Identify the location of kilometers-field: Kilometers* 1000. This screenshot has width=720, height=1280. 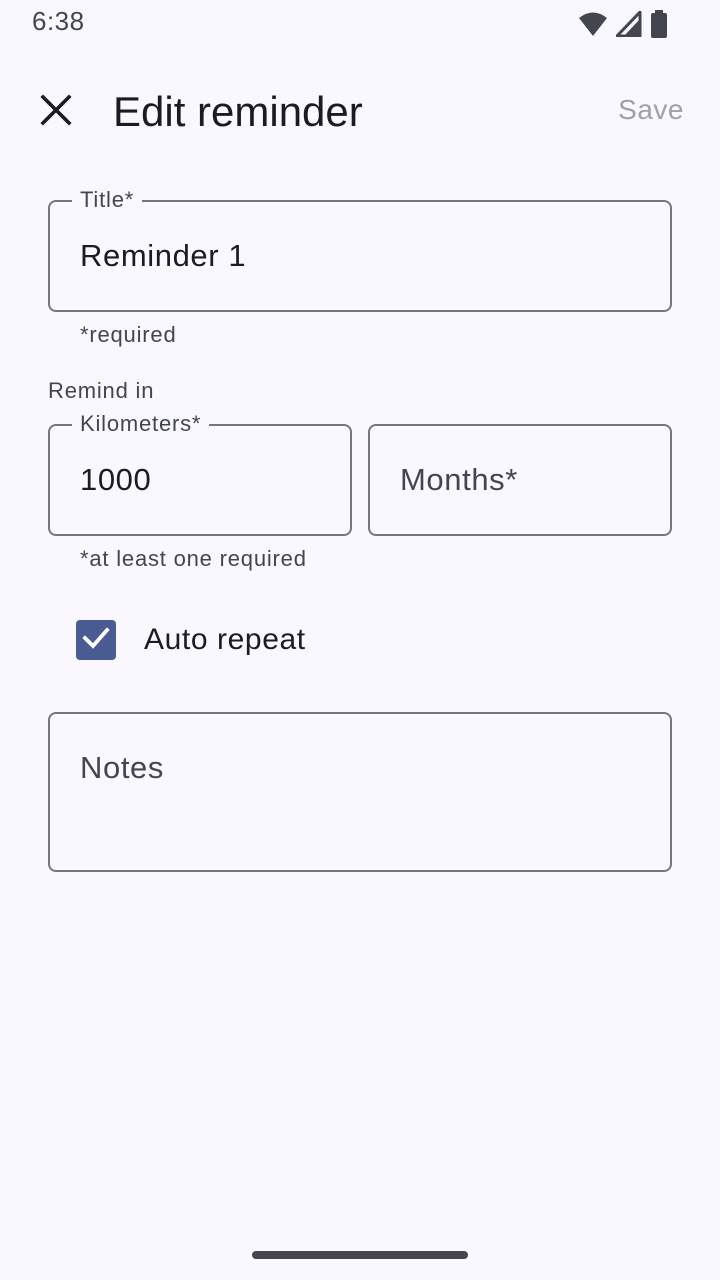
(200, 473).